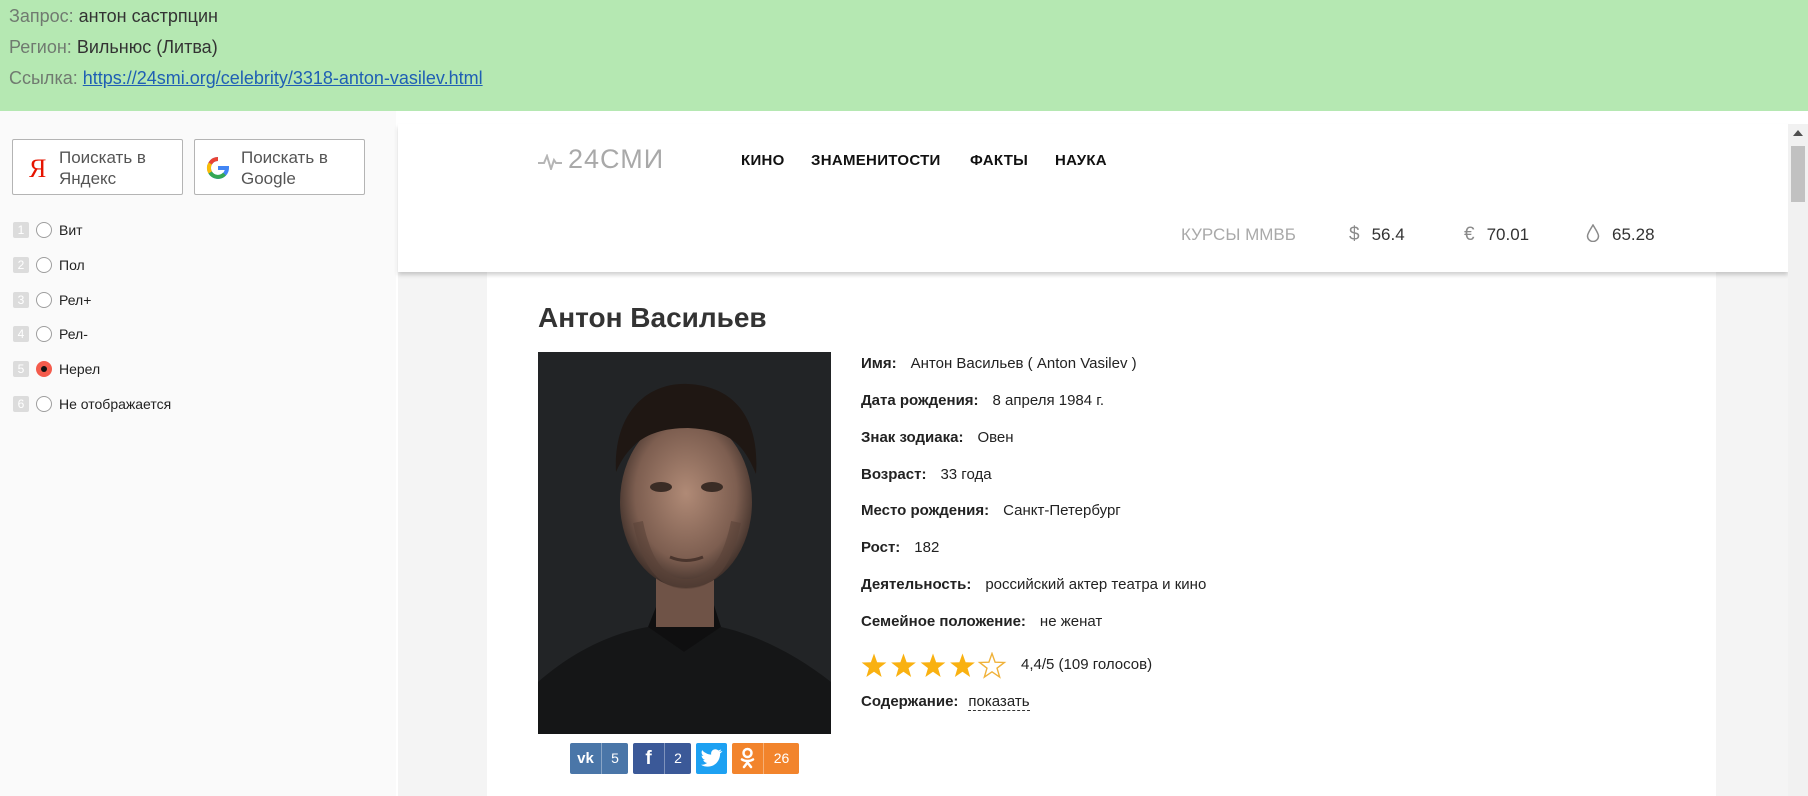  What do you see at coordinates (999, 702) in the screenshot?
I see `content-show-link: показать` at bounding box center [999, 702].